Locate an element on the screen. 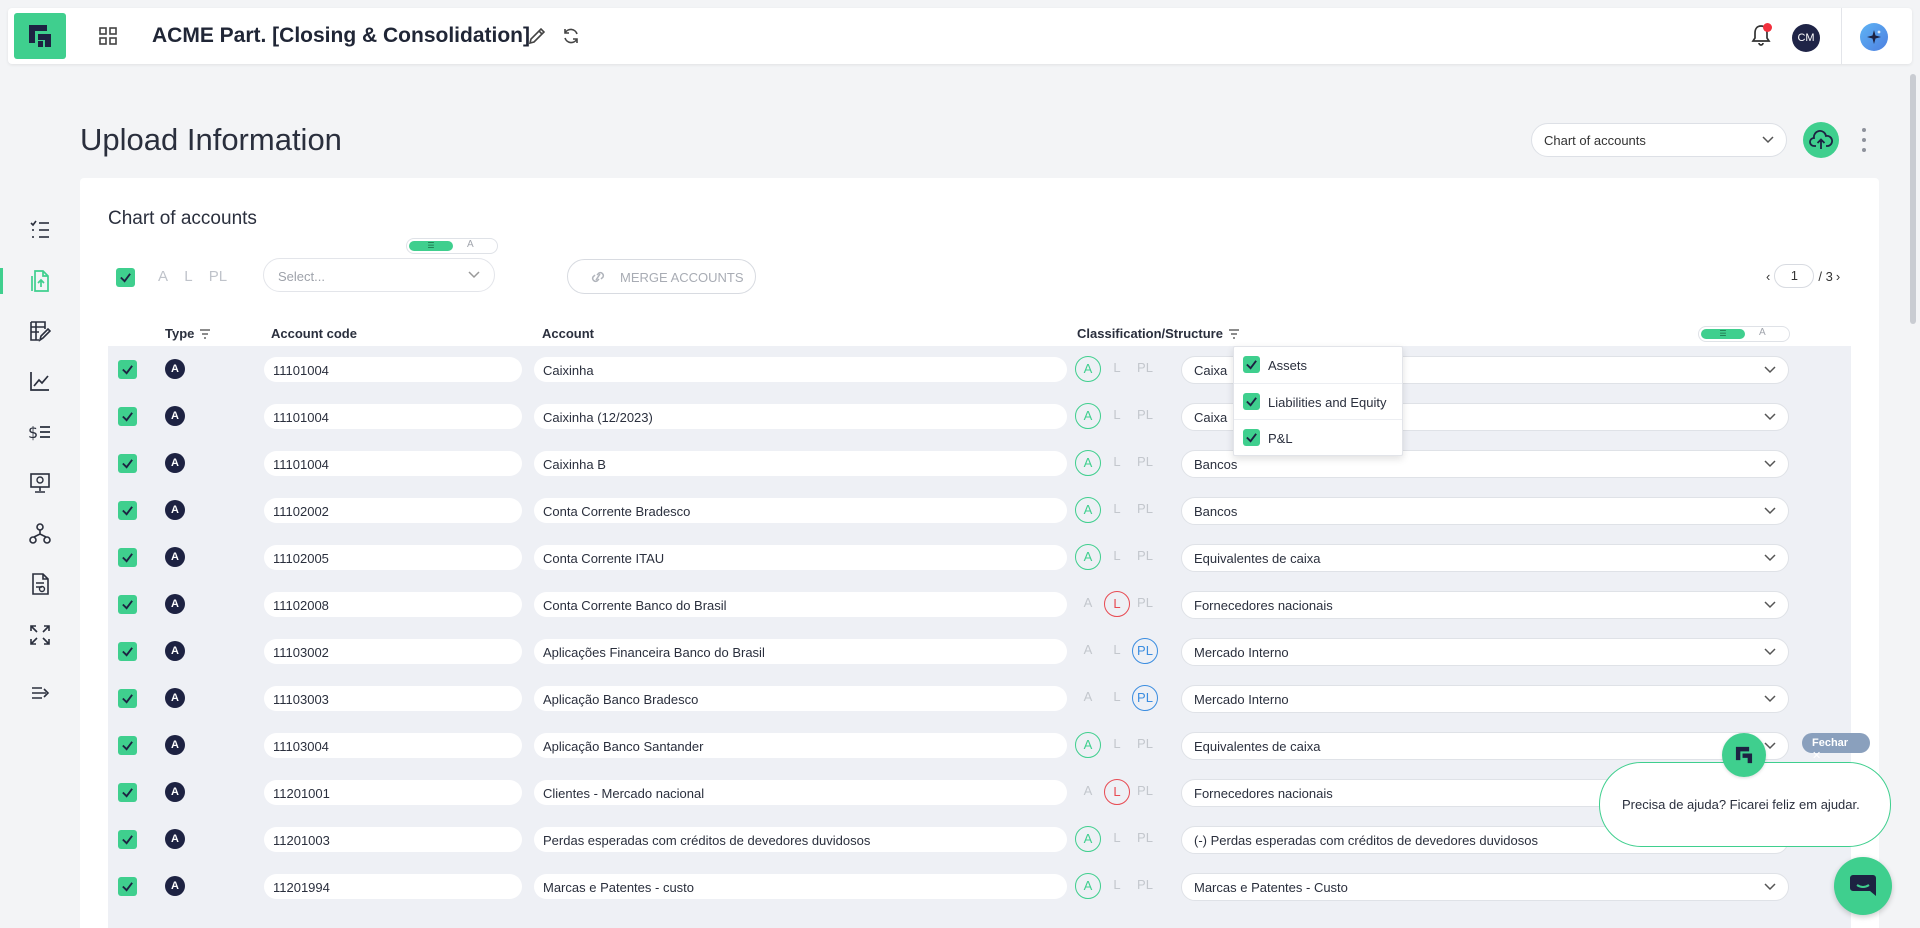 This screenshot has height=928, width=1920. account-name-field: Marcas e Patentes - custo is located at coordinates (800, 886).